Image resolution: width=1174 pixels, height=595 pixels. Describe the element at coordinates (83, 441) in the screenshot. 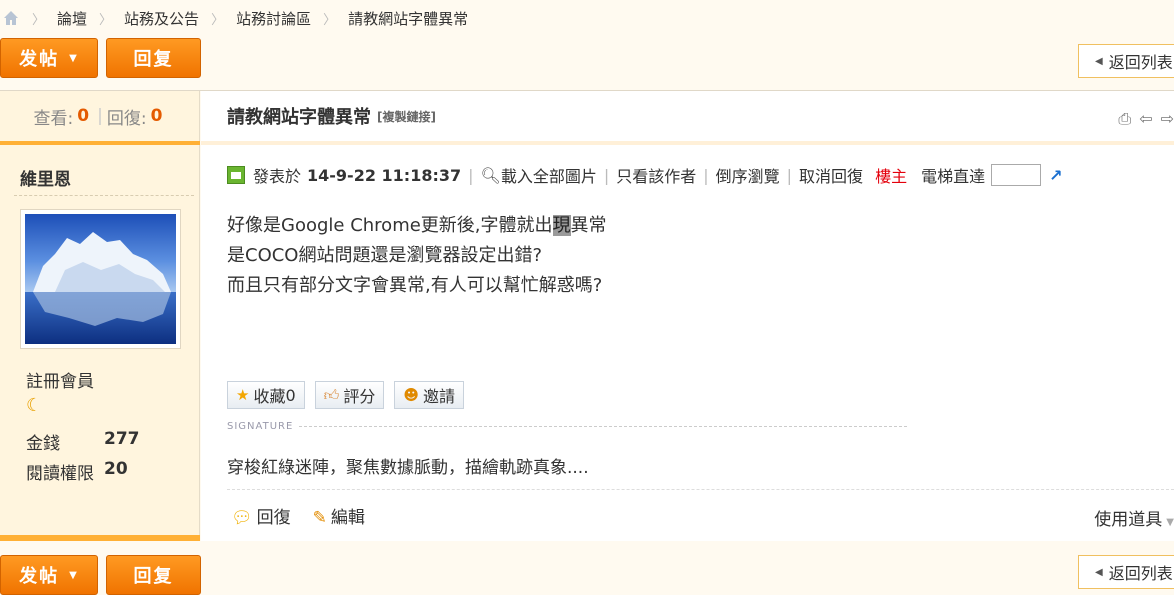

I see `money-stat: 金錢 277` at that location.